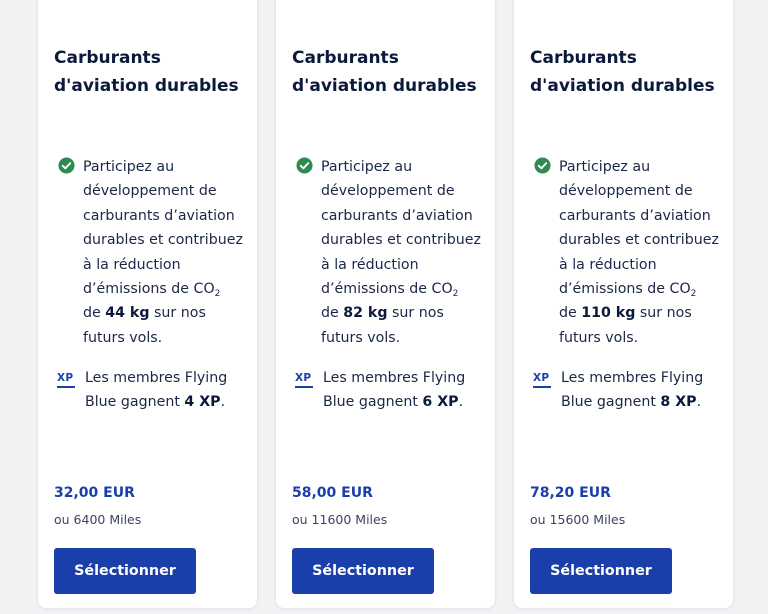  I want to click on xp-text: Les membres Flying Blue gagnent 6 XP., so click(408, 390).